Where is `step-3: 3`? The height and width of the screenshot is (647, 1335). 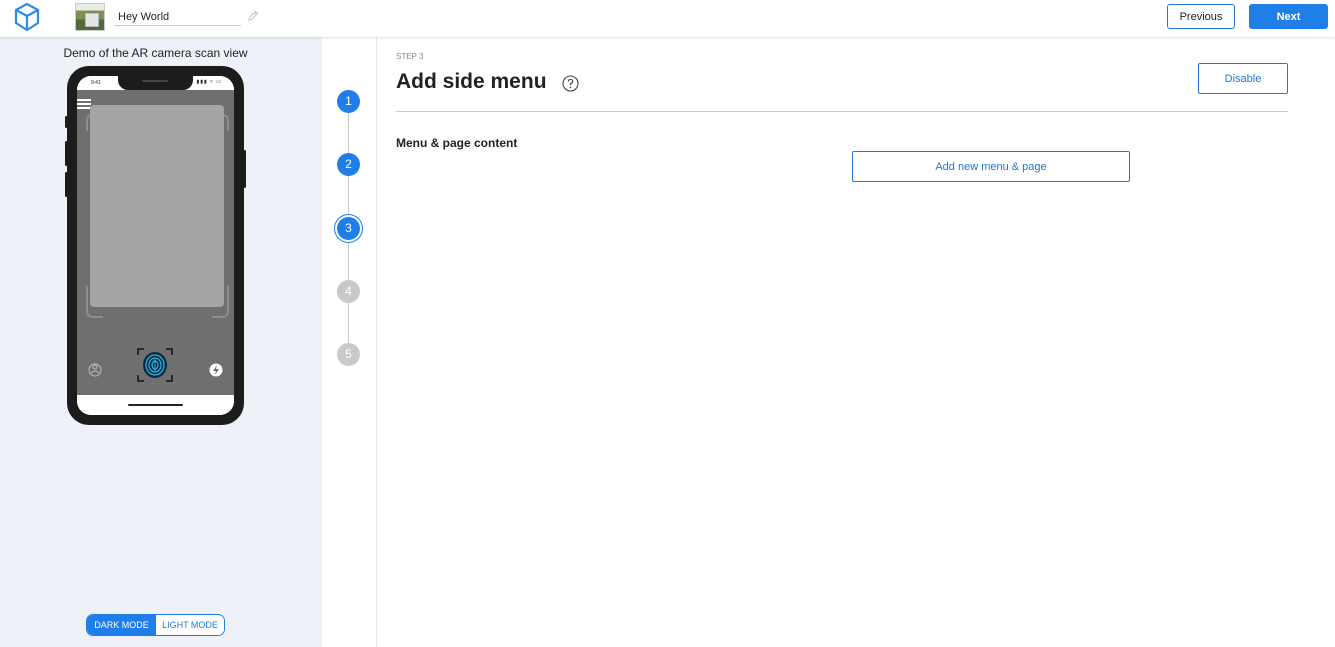 step-3: 3 is located at coordinates (348, 228).